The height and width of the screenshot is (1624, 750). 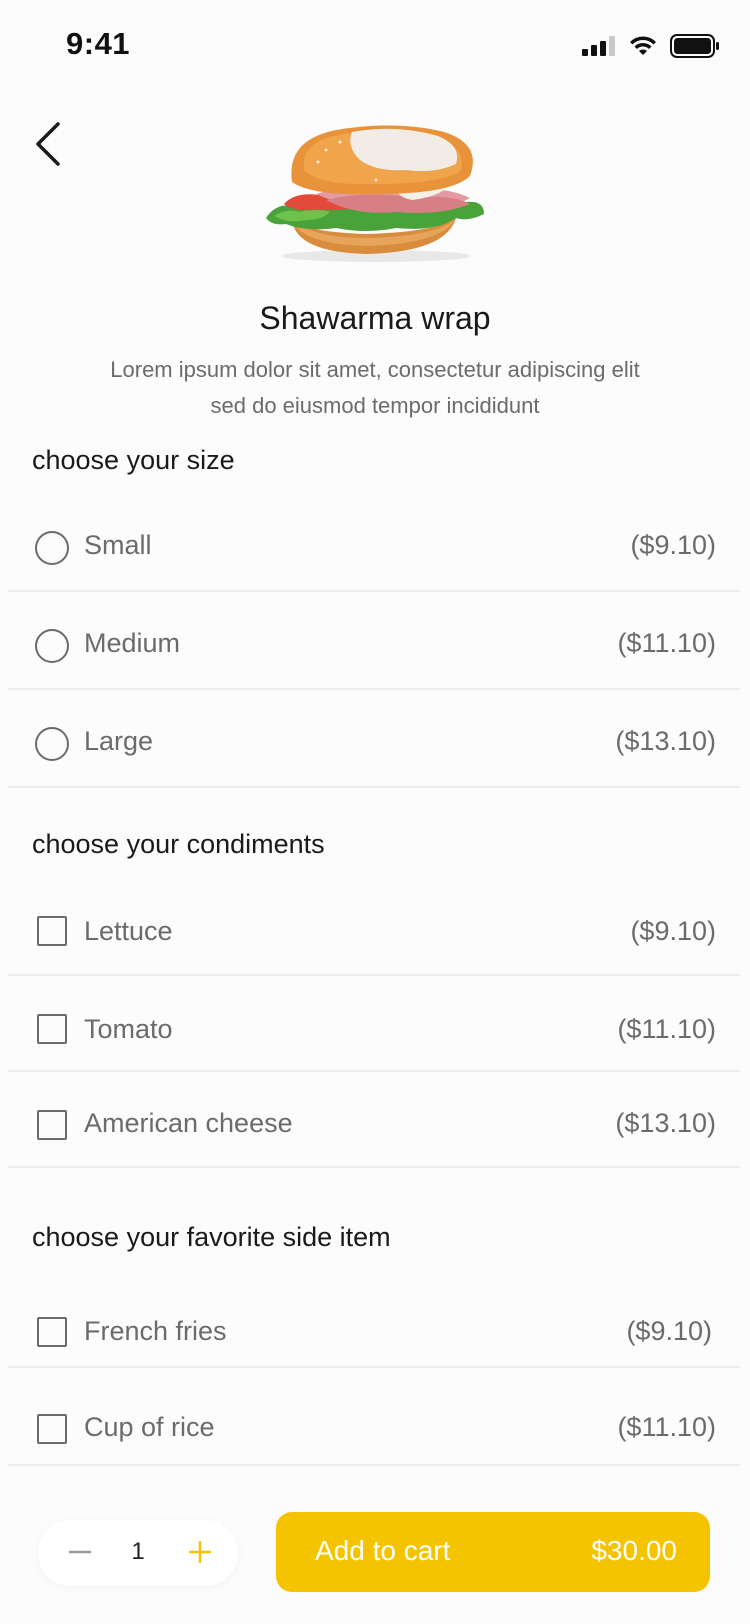 What do you see at coordinates (374, 642) in the screenshot?
I see `size-option-medium: Medium ($11.10)` at bounding box center [374, 642].